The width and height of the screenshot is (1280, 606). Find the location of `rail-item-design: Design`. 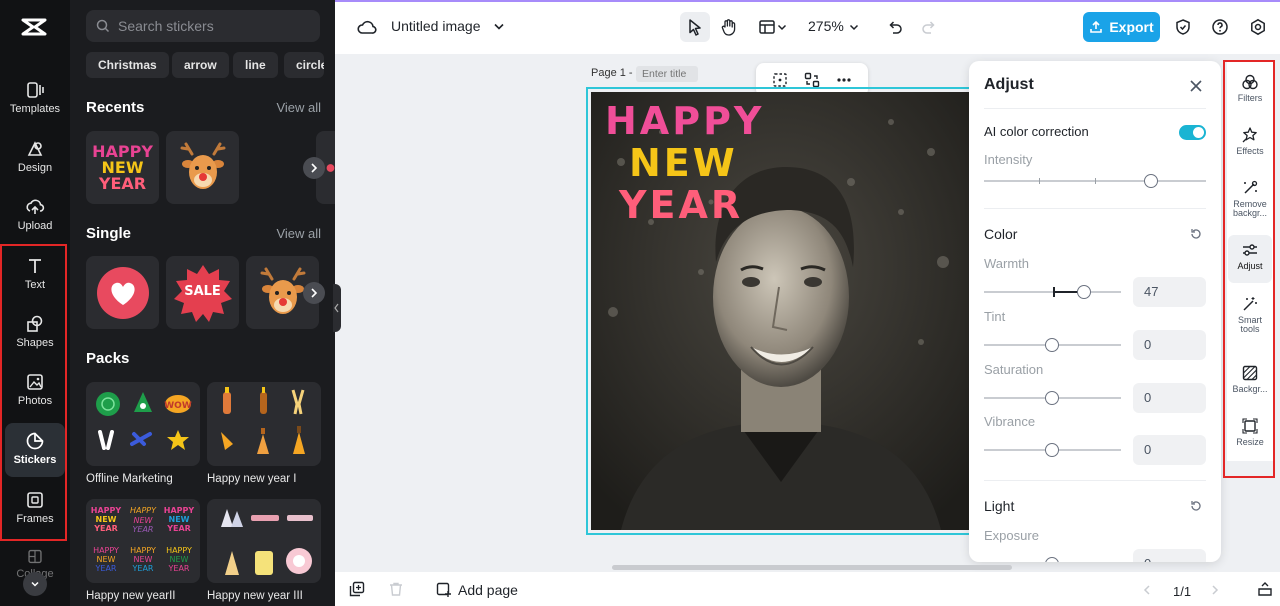

rail-item-design: Design is located at coordinates (35, 158).